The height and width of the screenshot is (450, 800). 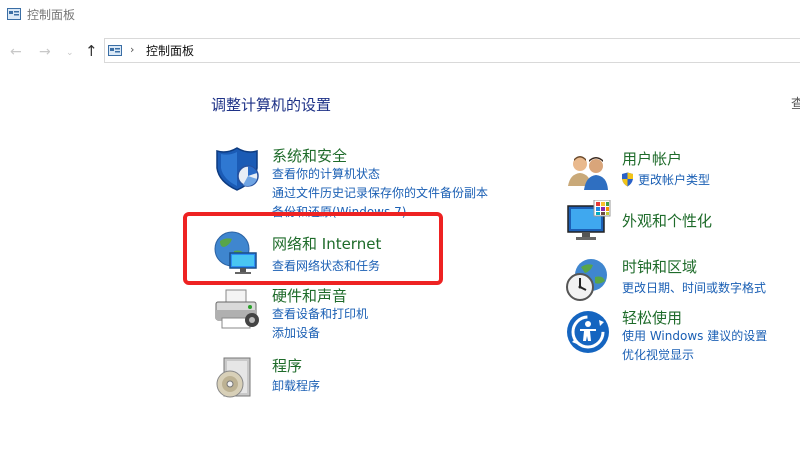 What do you see at coordinates (51, 15) in the screenshot?
I see `window-title: 控制面板` at bounding box center [51, 15].